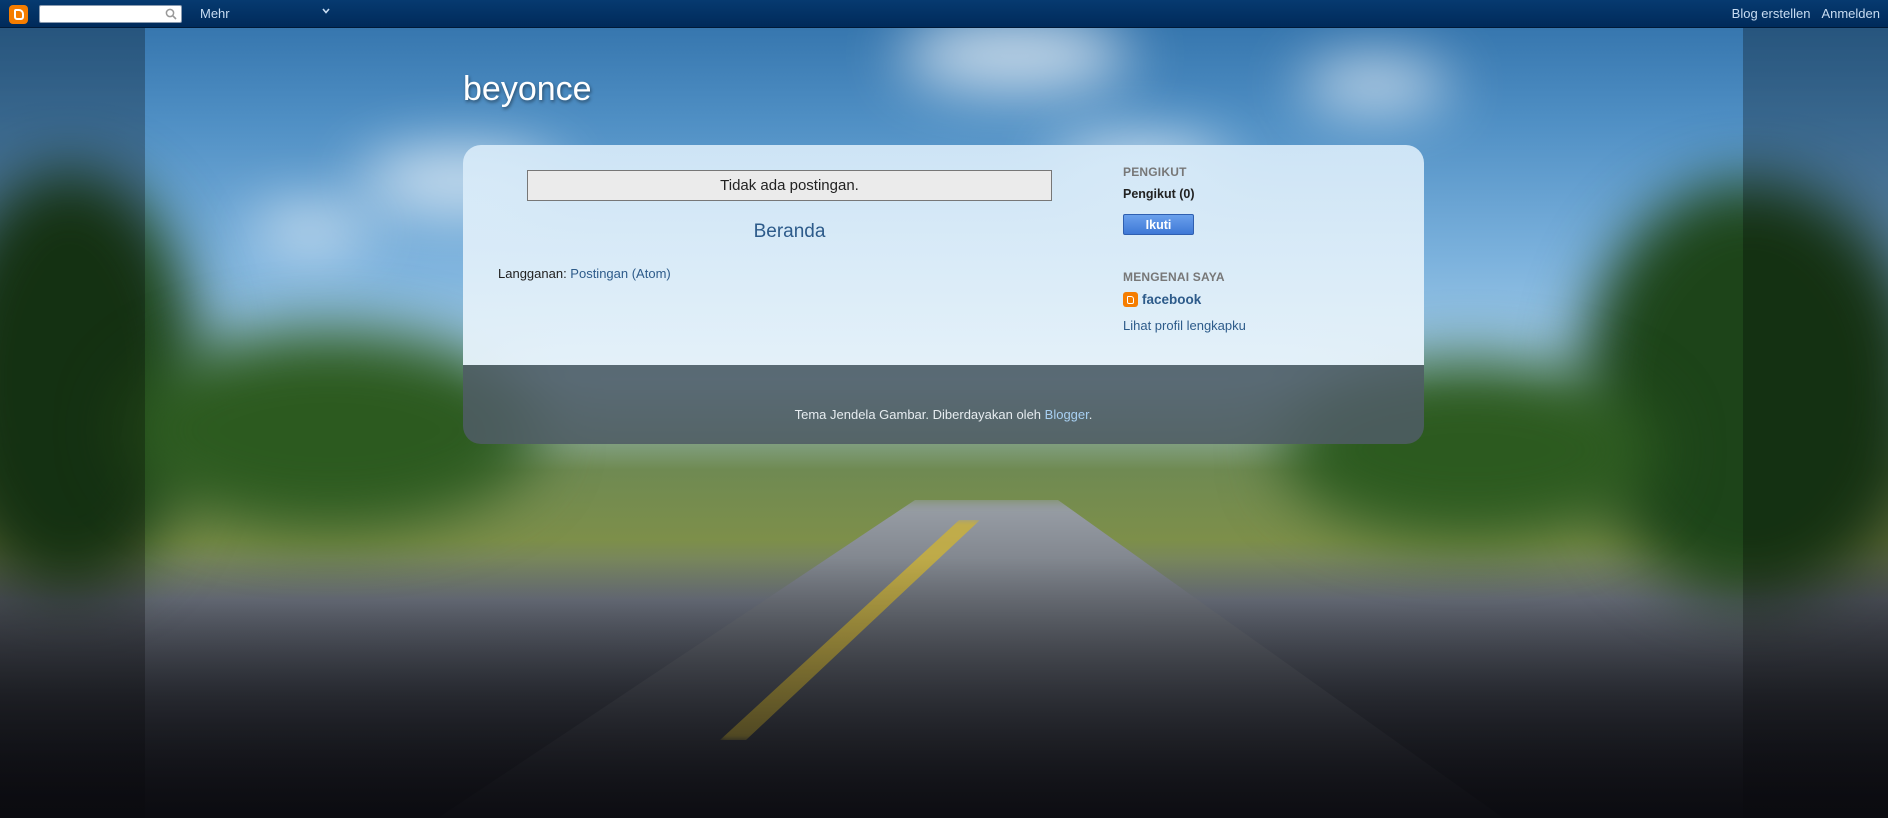 The width and height of the screenshot is (1888, 818). I want to click on more-dropdown: Mehr, so click(215, 13).